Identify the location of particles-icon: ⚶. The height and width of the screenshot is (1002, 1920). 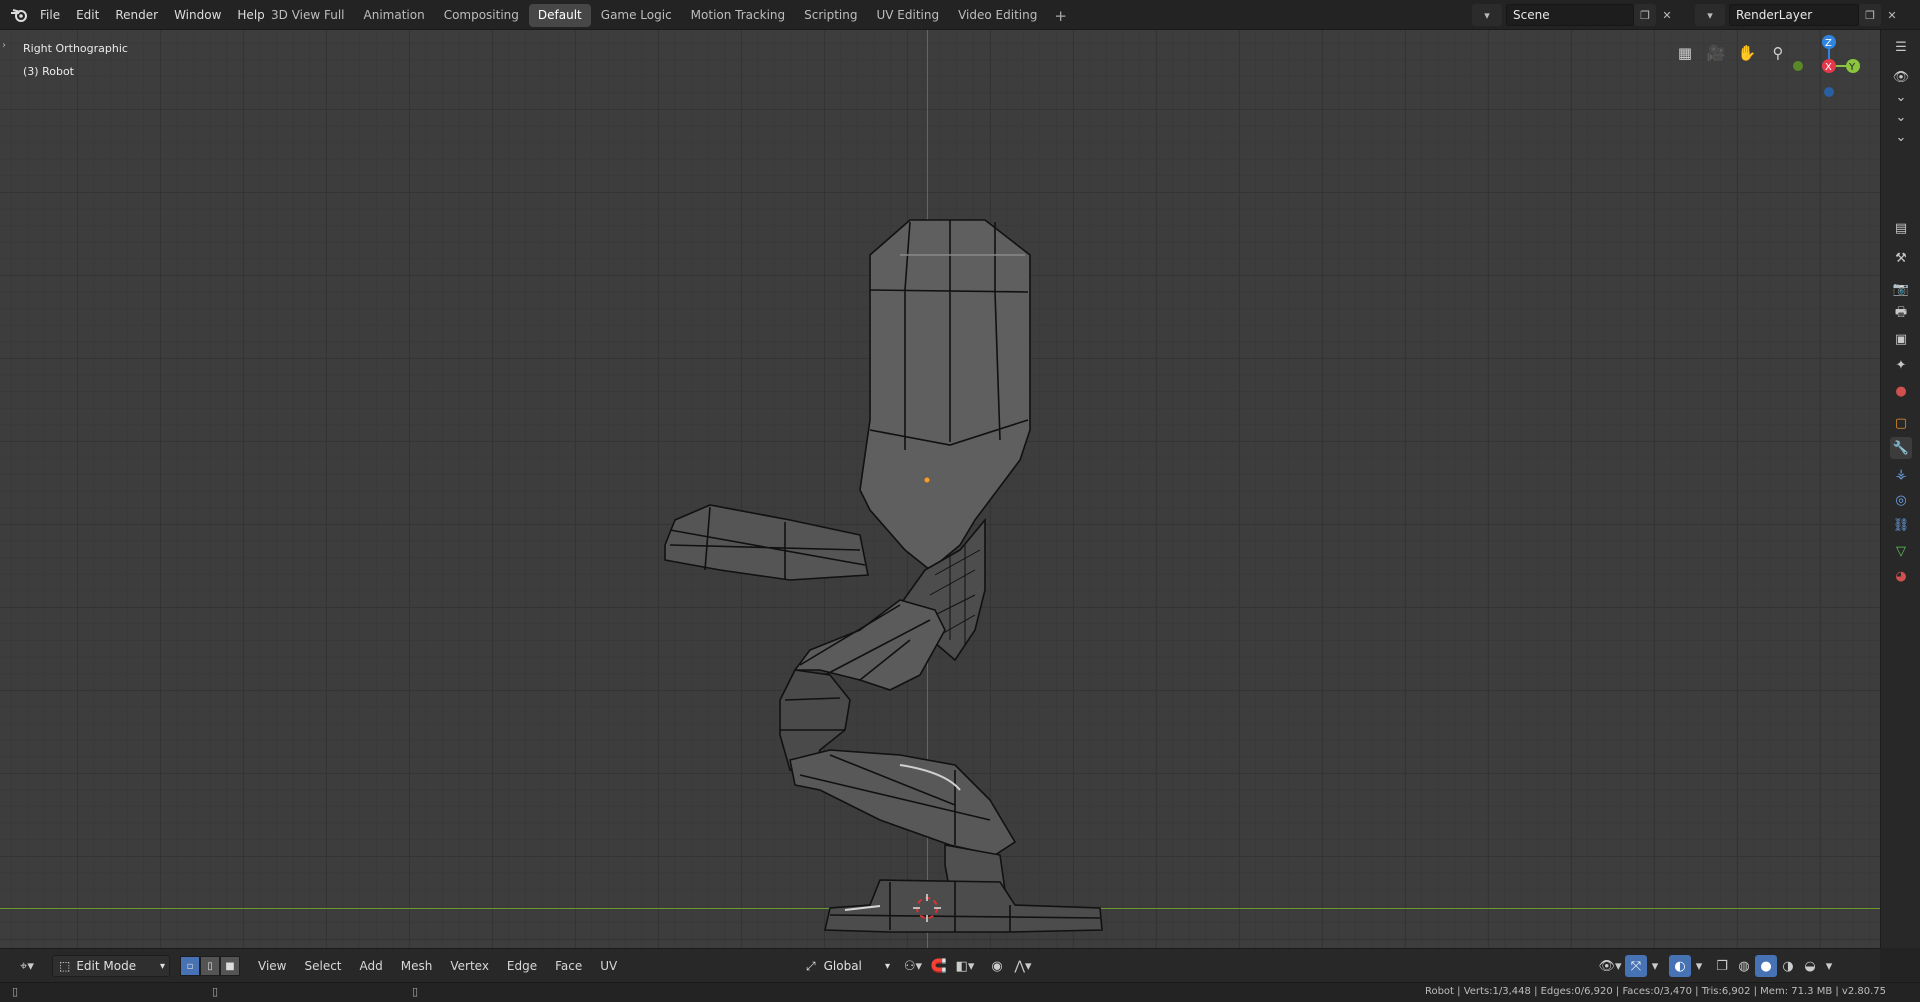
(1901, 474).